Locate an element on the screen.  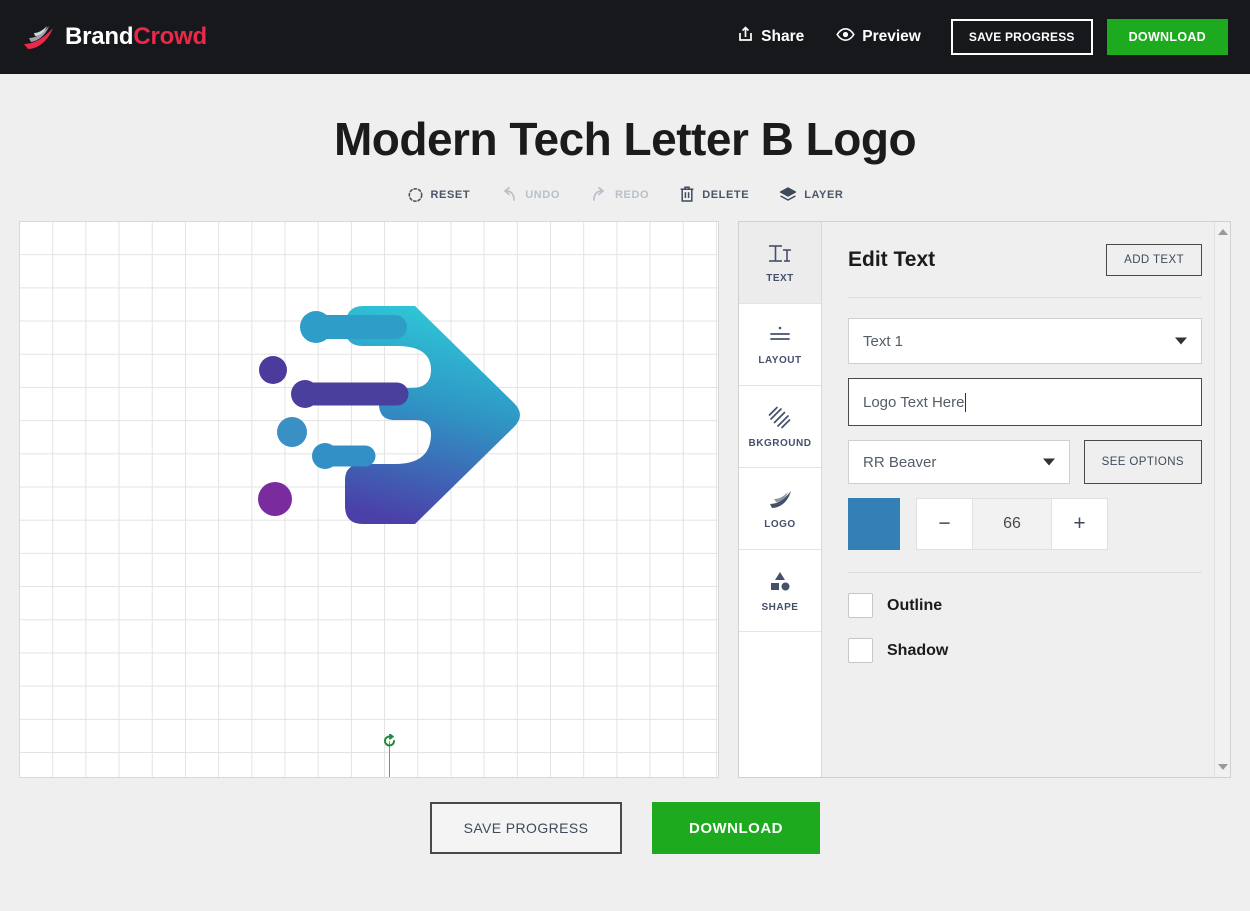
header-save-progress-button: SAVE PROGRESS is located at coordinates (1021, 37).